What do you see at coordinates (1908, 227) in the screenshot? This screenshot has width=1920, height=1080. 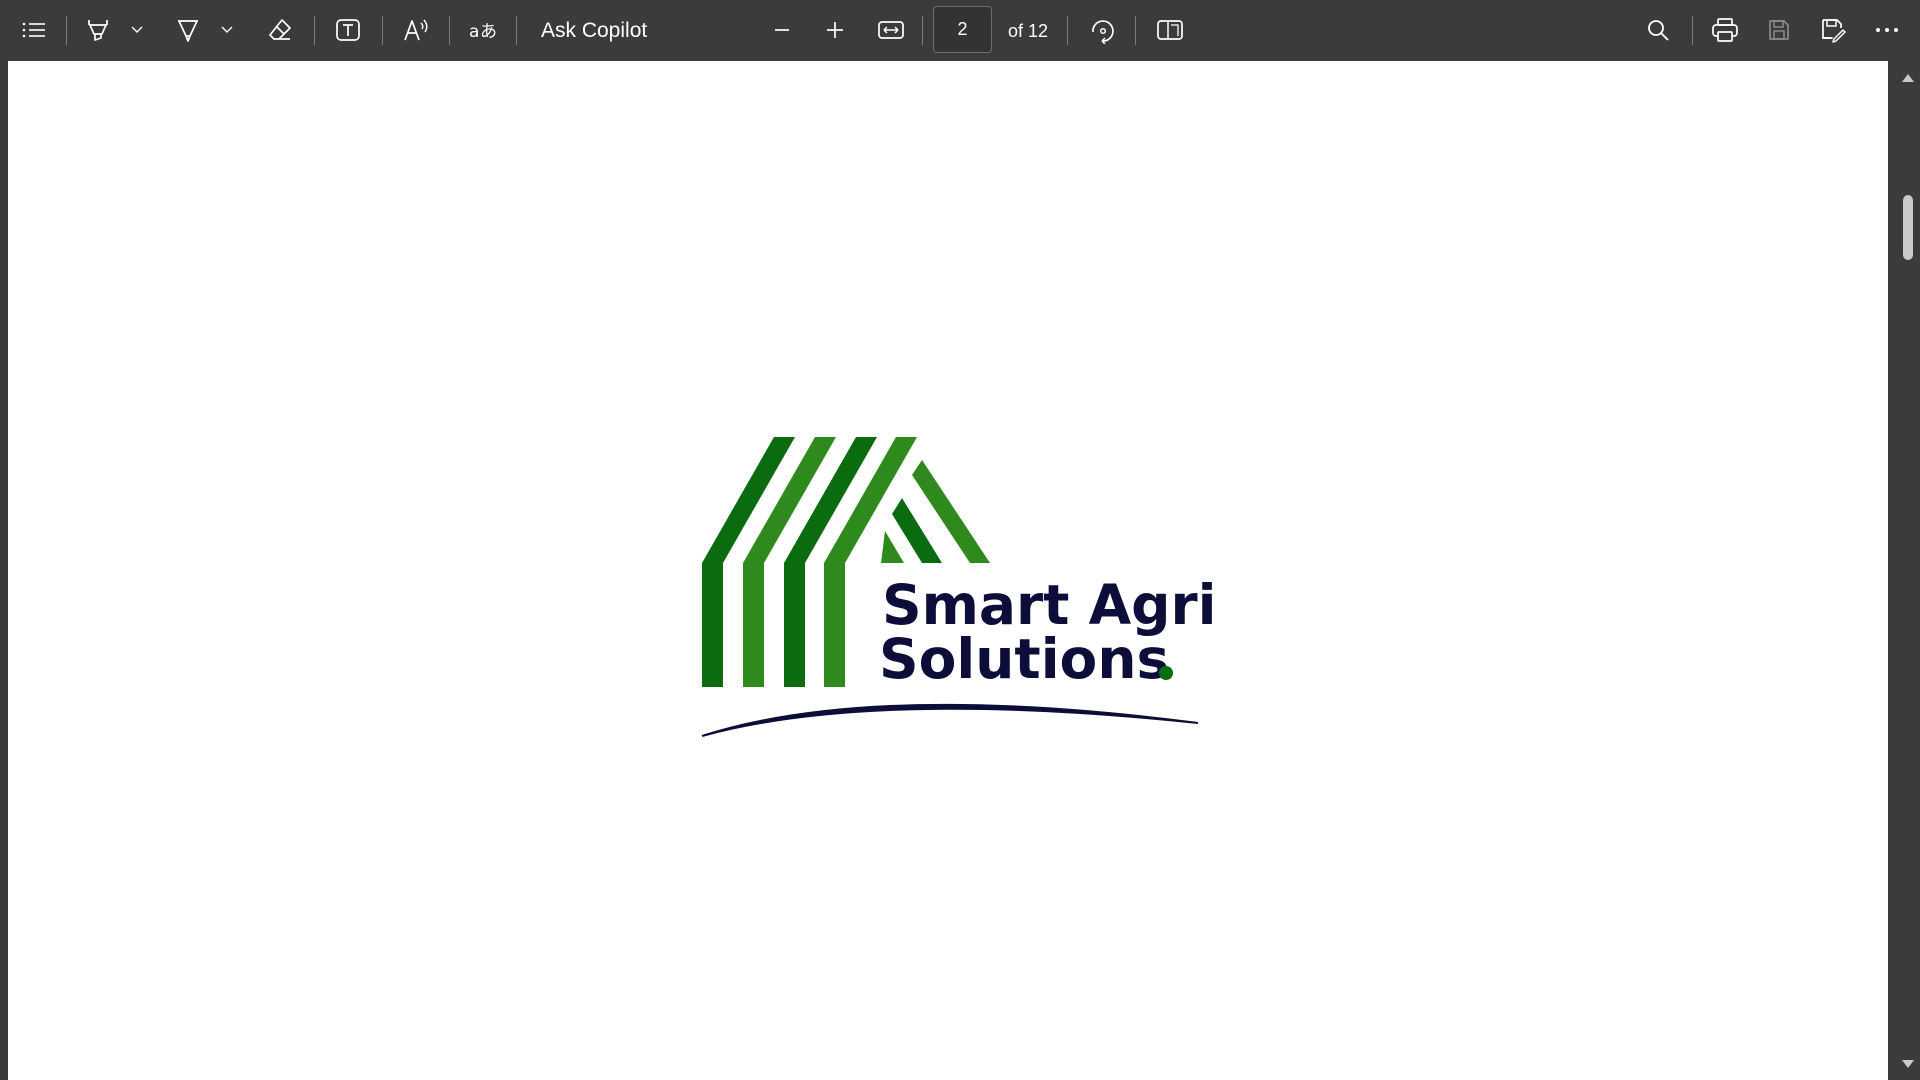 I see `scroll-thumb` at bounding box center [1908, 227].